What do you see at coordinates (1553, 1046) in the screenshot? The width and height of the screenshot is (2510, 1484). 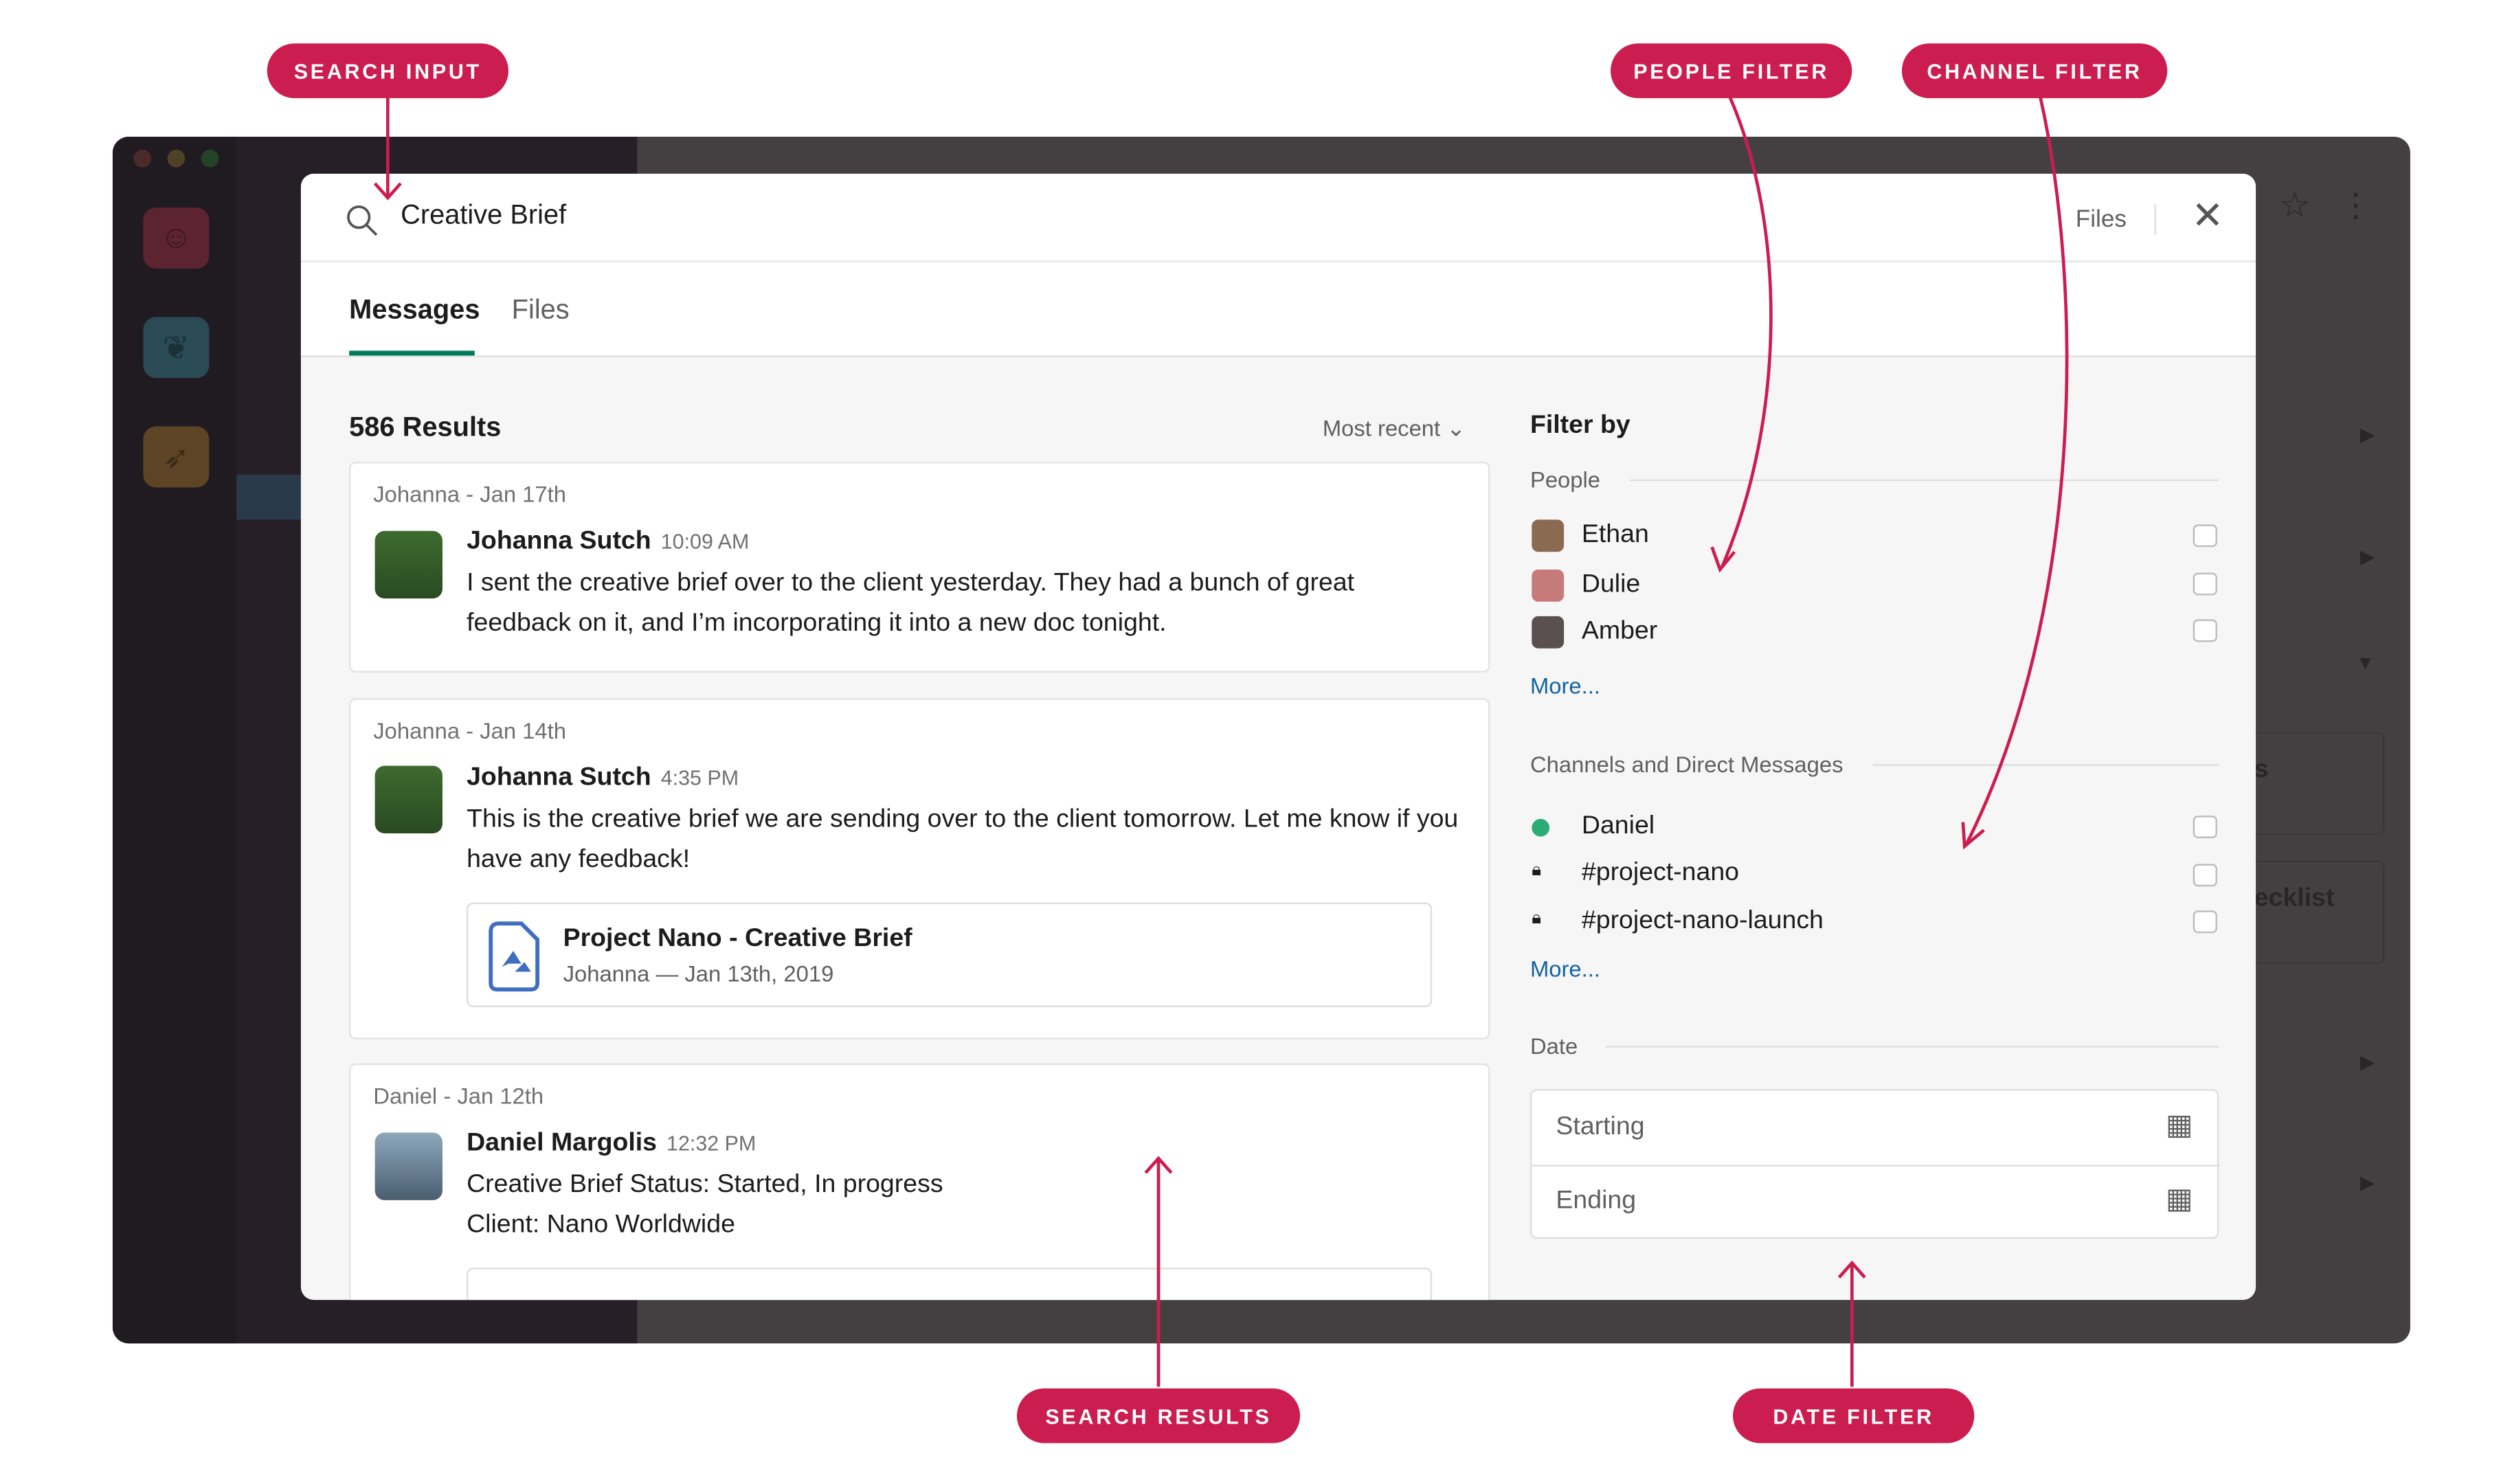 I see `date-section-label: Date` at bounding box center [1553, 1046].